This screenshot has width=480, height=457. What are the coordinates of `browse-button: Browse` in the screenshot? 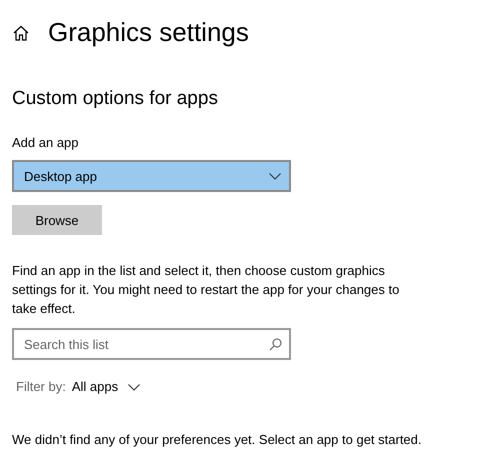 It's located at (57, 220).